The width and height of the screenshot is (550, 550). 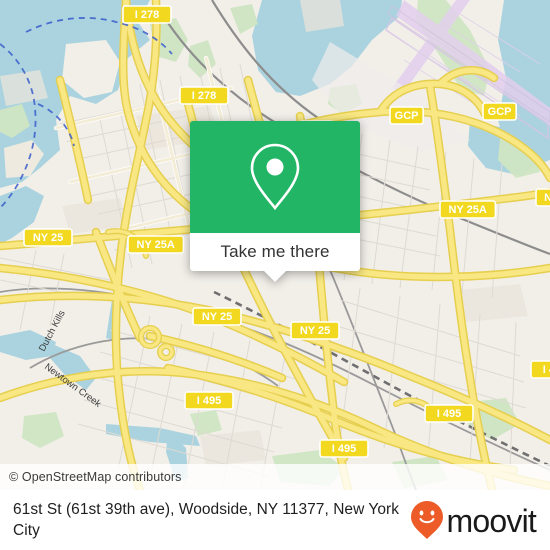 I want to click on moovit-smiley-pin-icon, so click(x=426, y=520).